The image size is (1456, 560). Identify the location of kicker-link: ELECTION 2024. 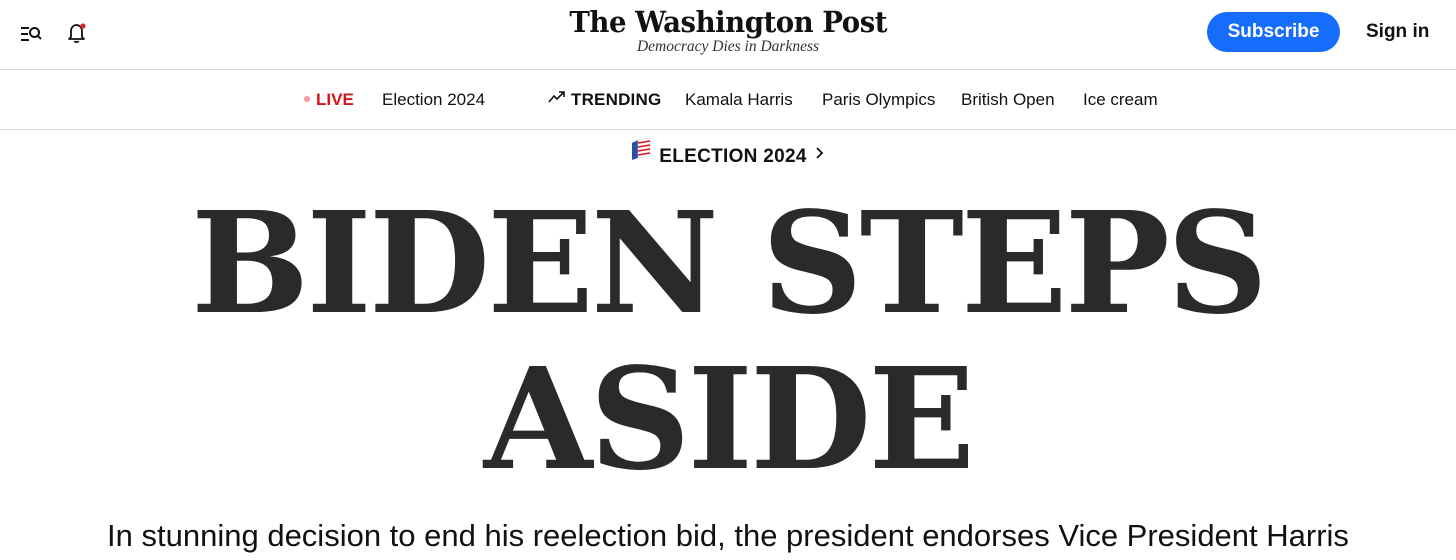
(728, 155).